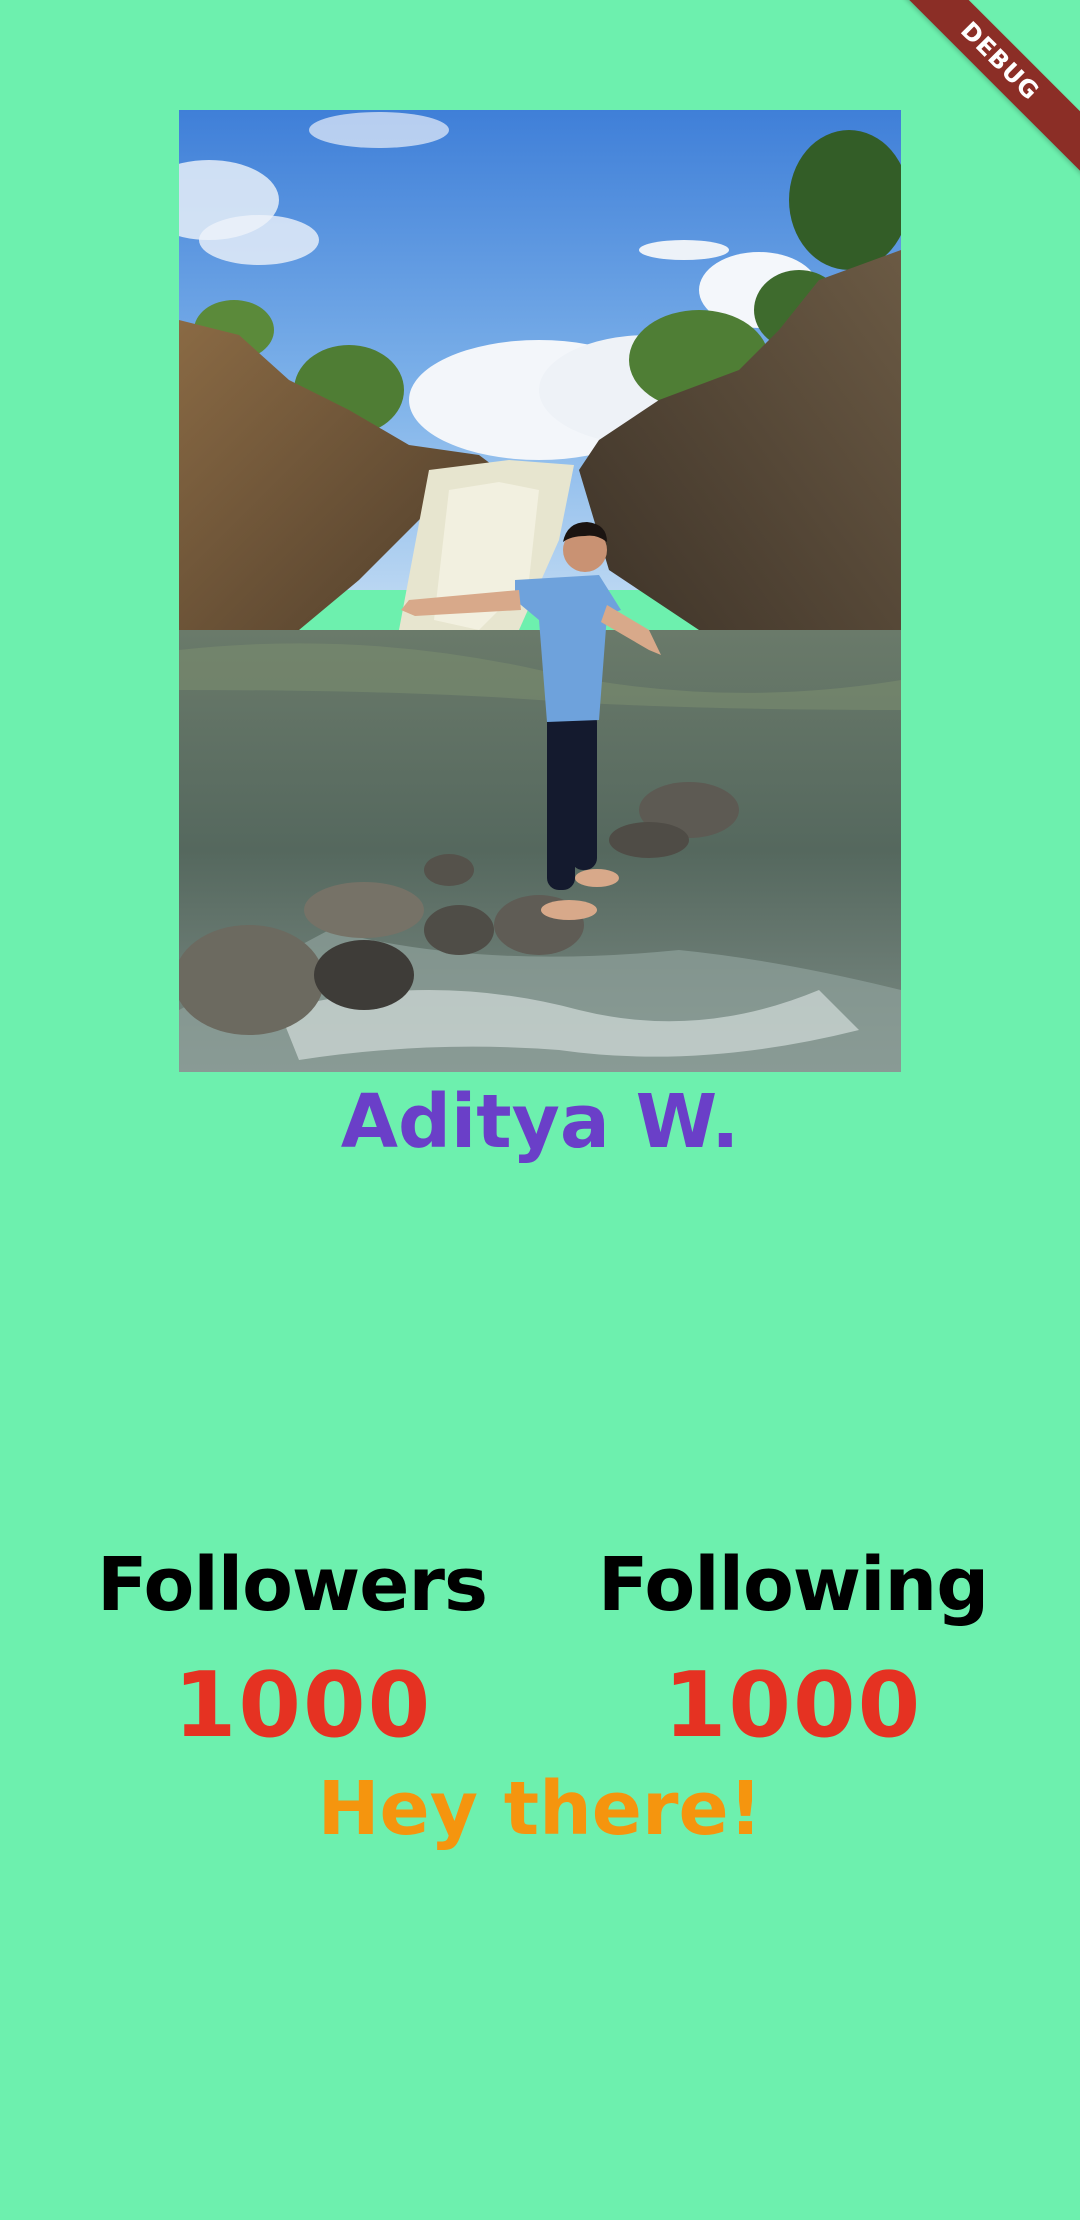 The height and width of the screenshot is (2220, 1080). I want to click on following-stat: Following 1000, so click(793, 1648).